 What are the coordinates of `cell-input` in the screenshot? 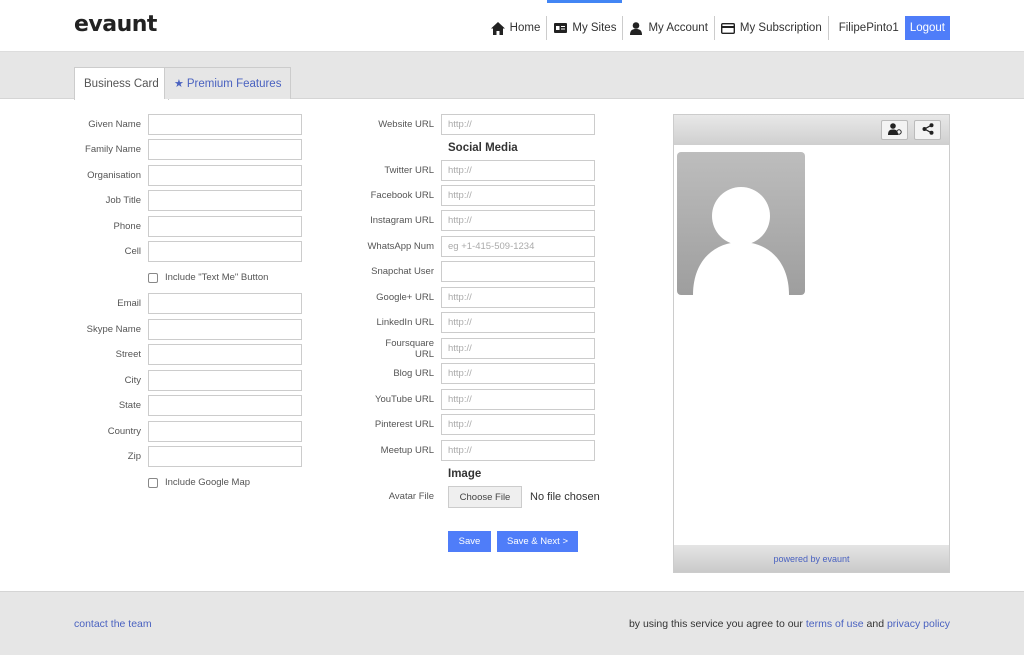 It's located at (225, 251).